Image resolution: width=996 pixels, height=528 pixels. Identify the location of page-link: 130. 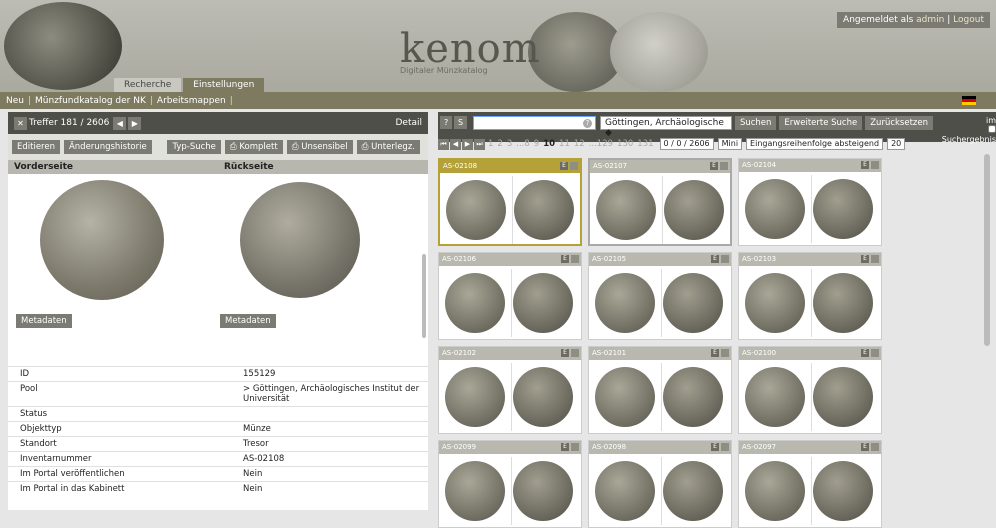
(625, 144).